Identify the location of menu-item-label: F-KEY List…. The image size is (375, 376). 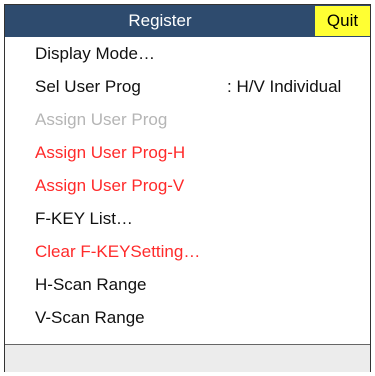
(84, 218).